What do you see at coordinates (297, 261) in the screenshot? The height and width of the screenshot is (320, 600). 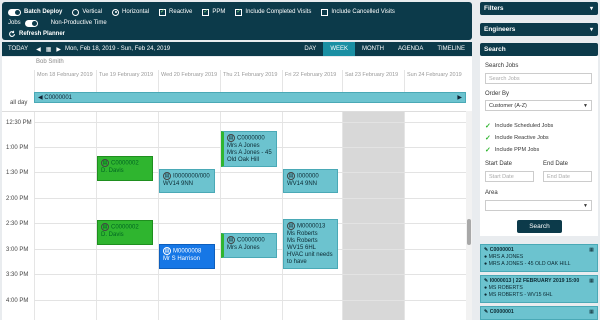 I see `event-description-line2: to have` at bounding box center [297, 261].